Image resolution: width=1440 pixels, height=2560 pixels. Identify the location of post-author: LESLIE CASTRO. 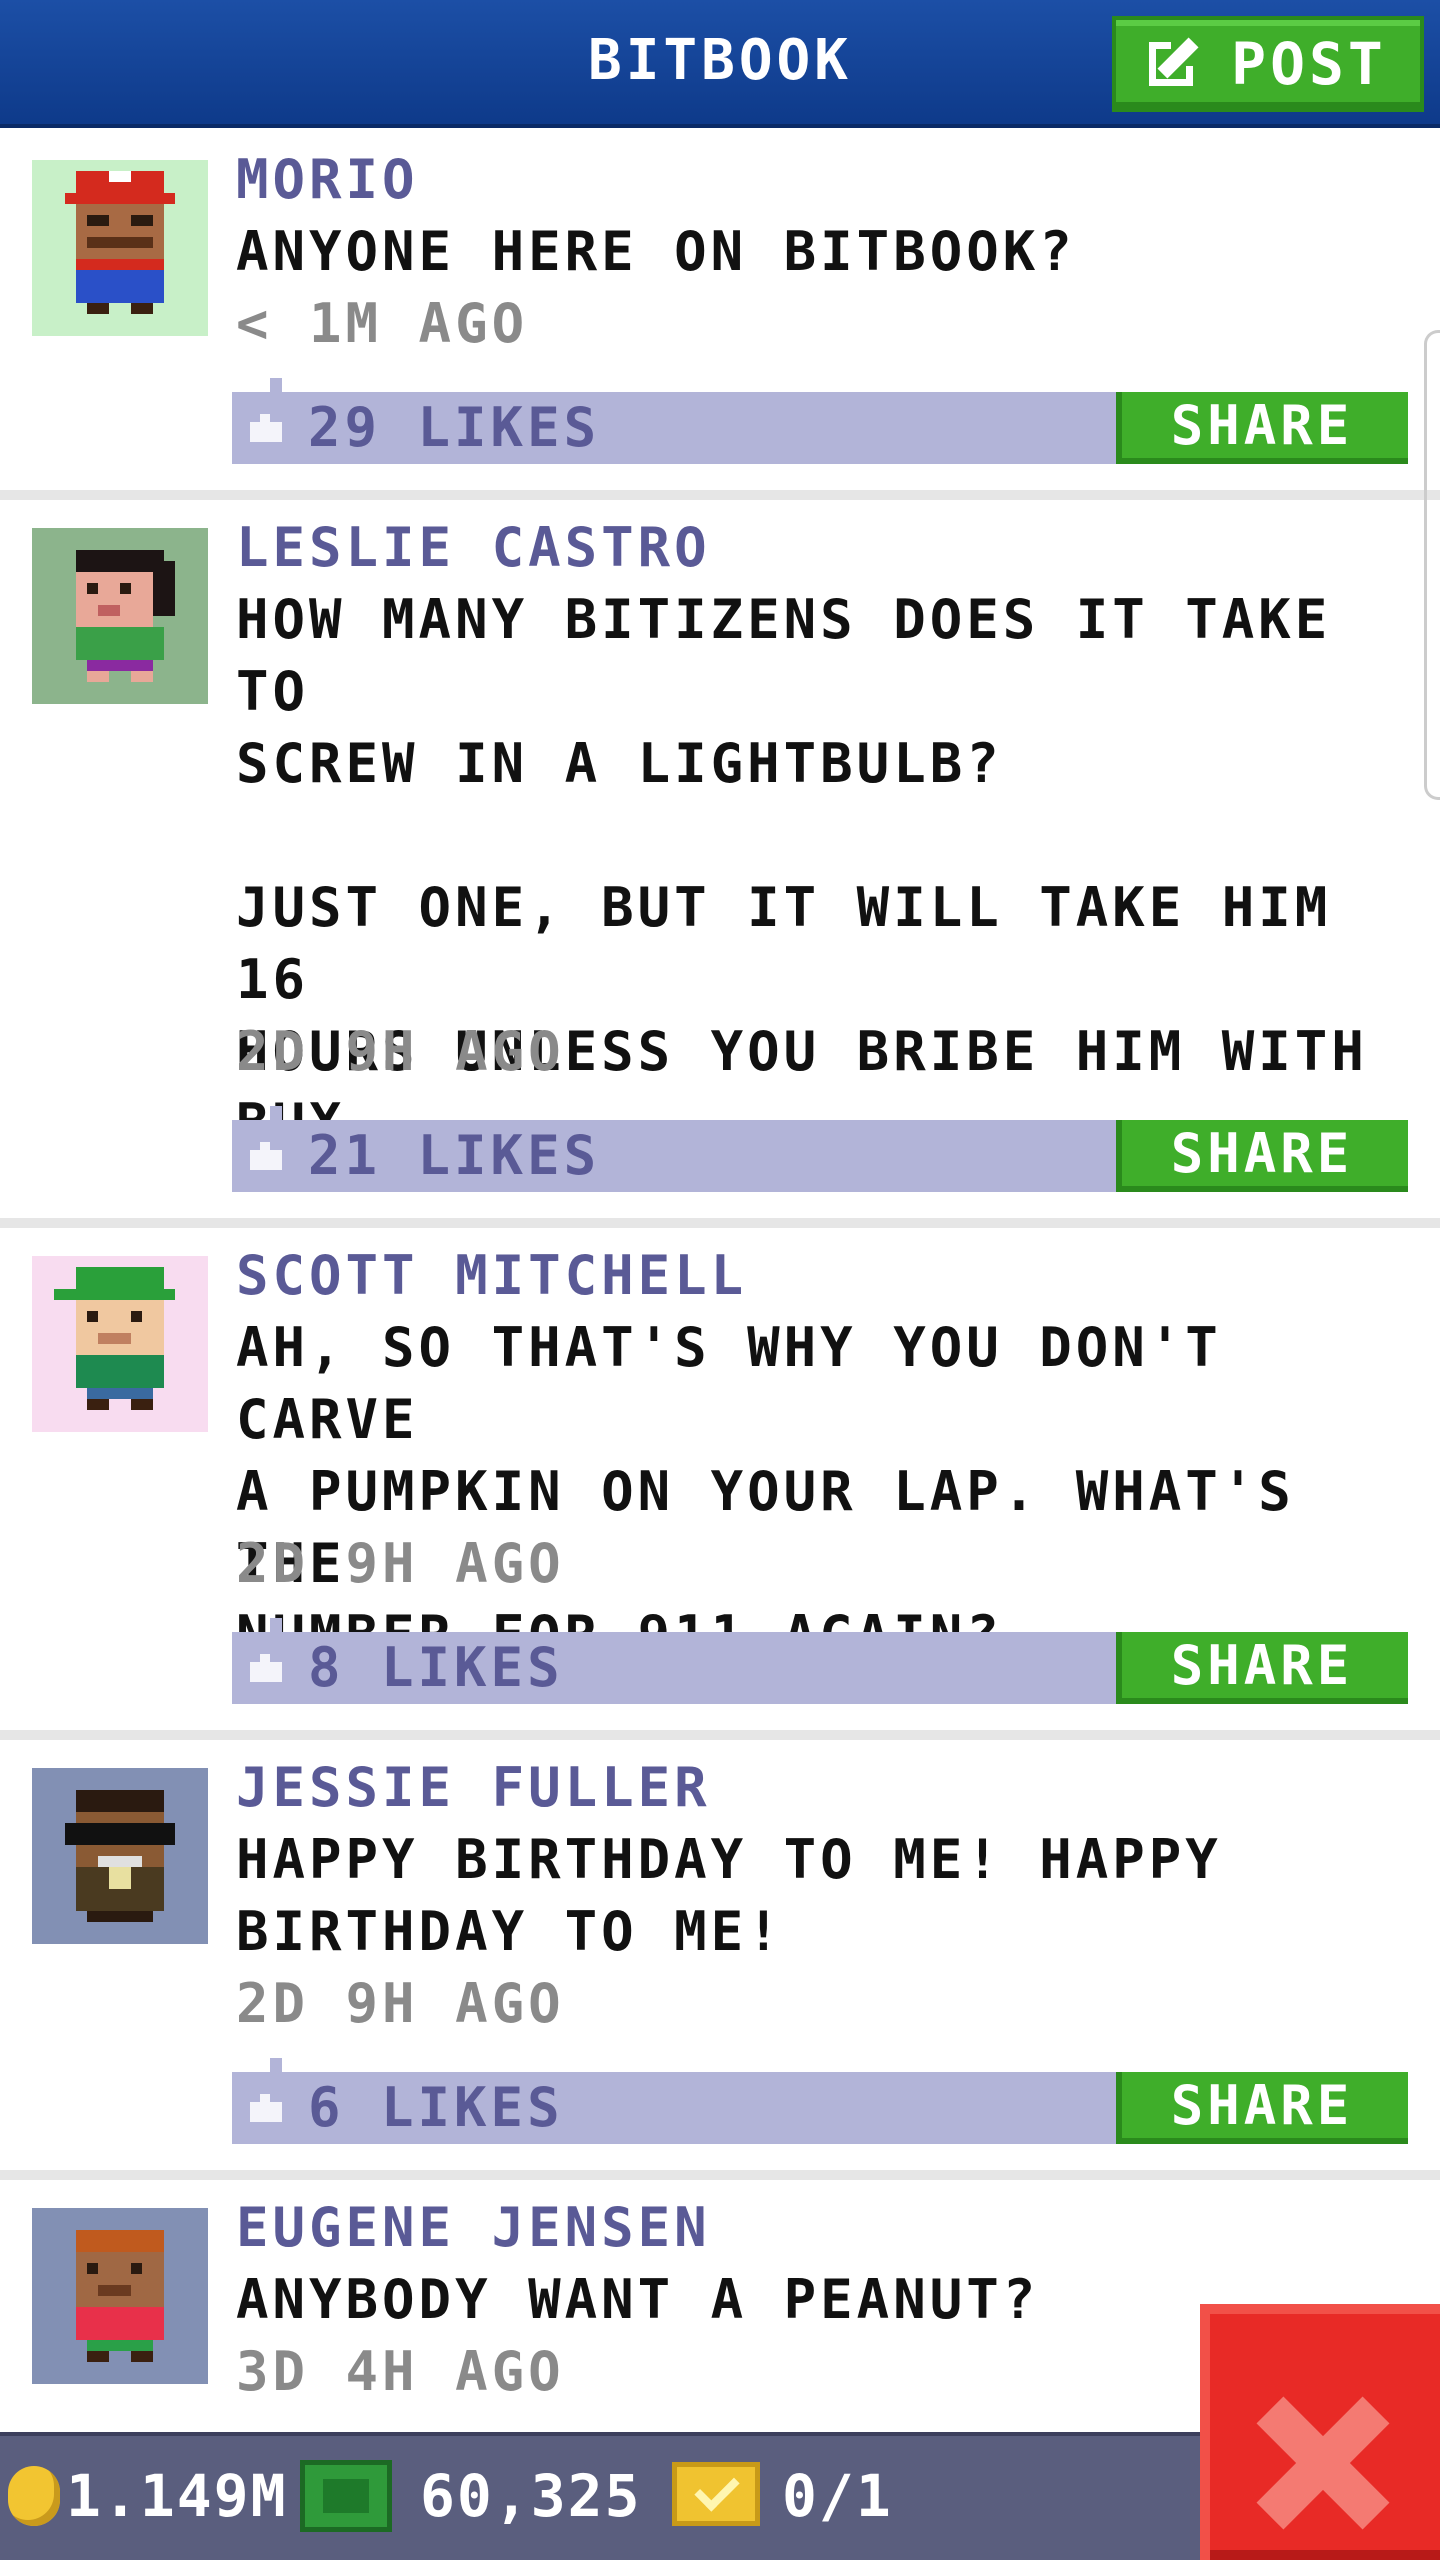
(473, 548).